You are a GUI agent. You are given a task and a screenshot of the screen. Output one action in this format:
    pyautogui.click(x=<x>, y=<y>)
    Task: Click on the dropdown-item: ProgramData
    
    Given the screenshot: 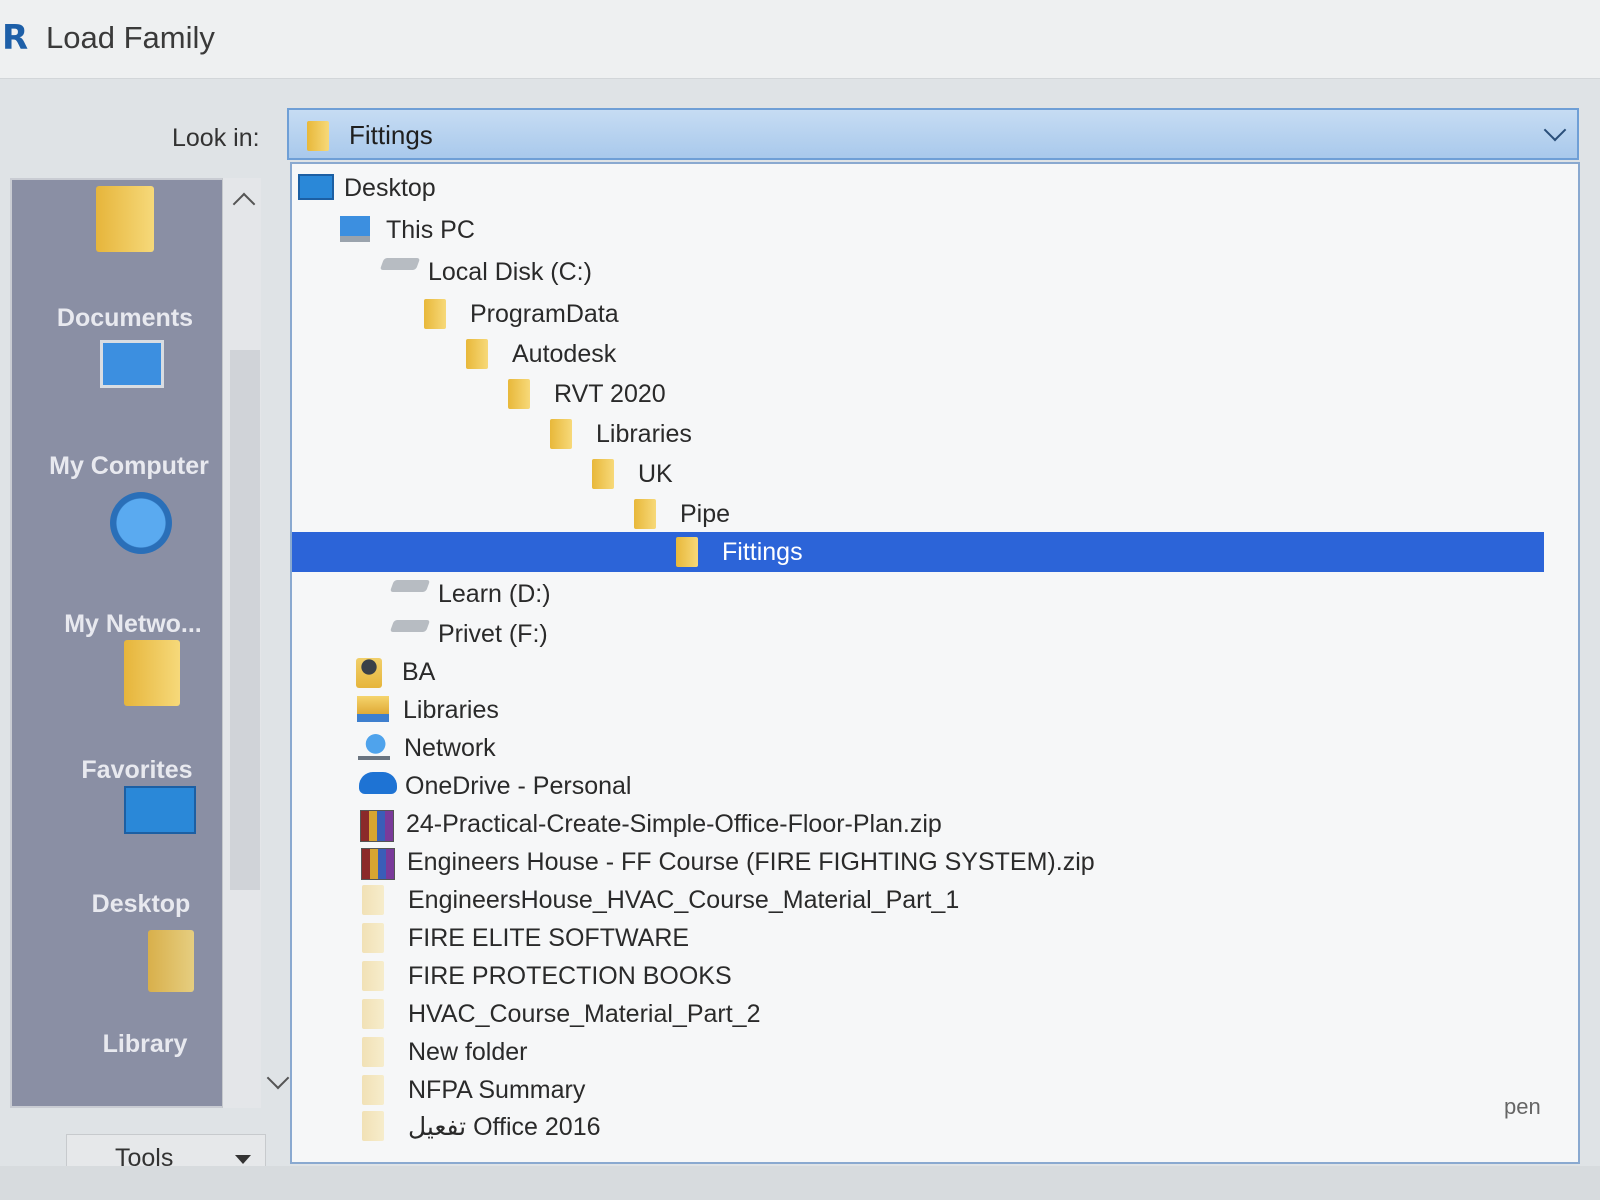 What is the action you would take?
    pyautogui.click(x=918, y=314)
    